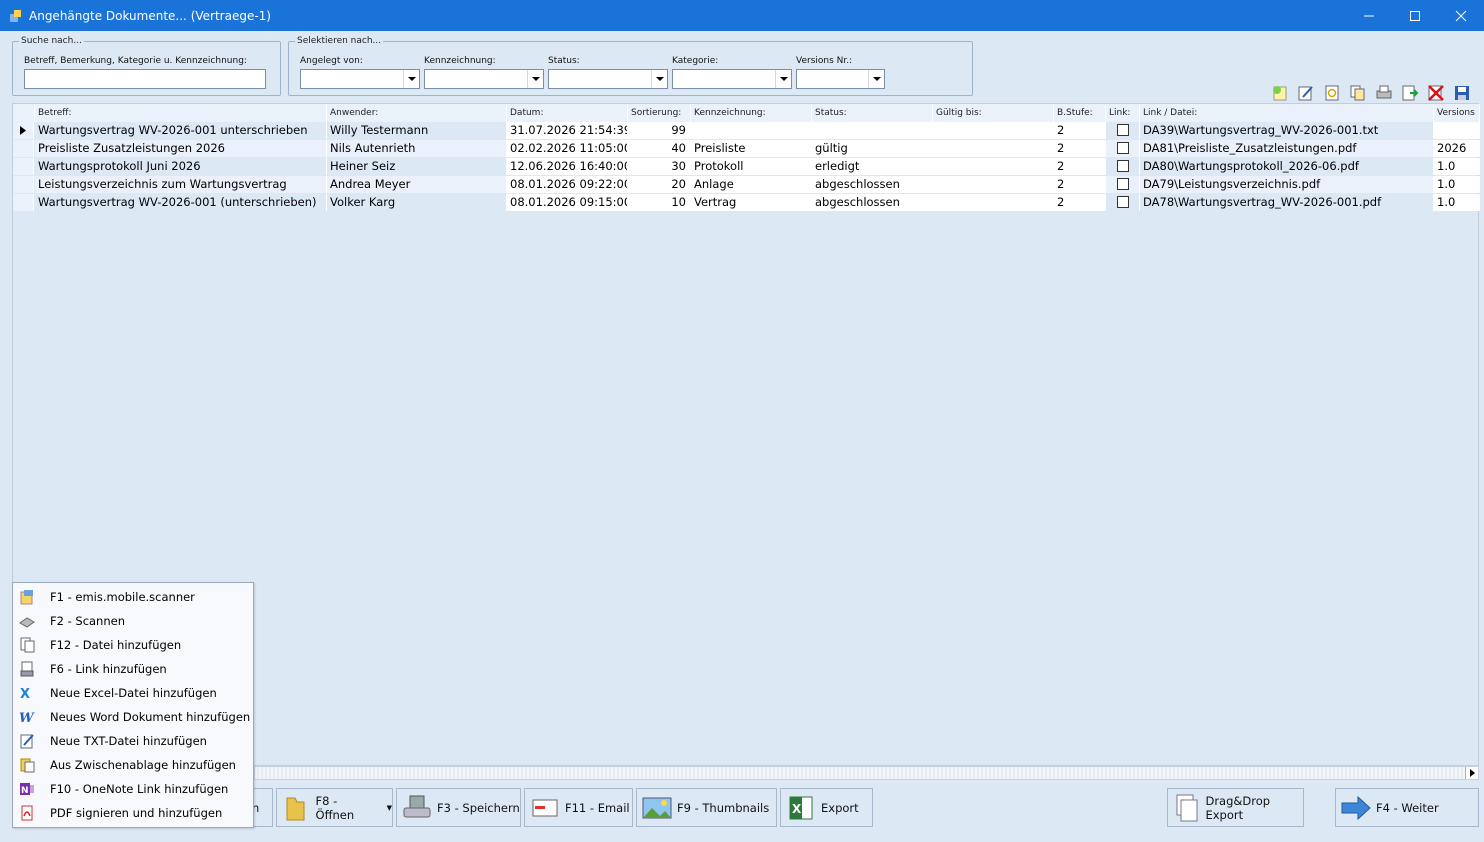  Describe the element at coordinates (872, 148) in the screenshot. I see `cell-status: gültig` at that location.